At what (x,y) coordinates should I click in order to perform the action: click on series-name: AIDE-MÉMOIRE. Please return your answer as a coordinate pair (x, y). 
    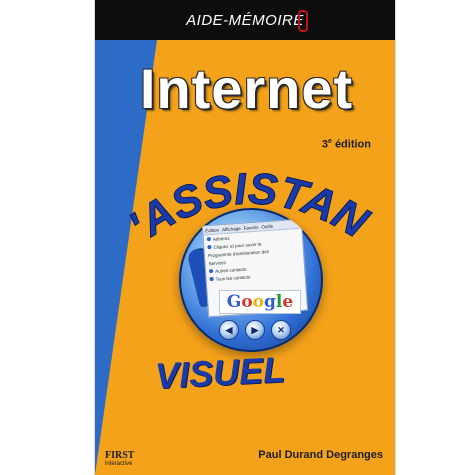
    Looking at the image, I should click on (245, 20).